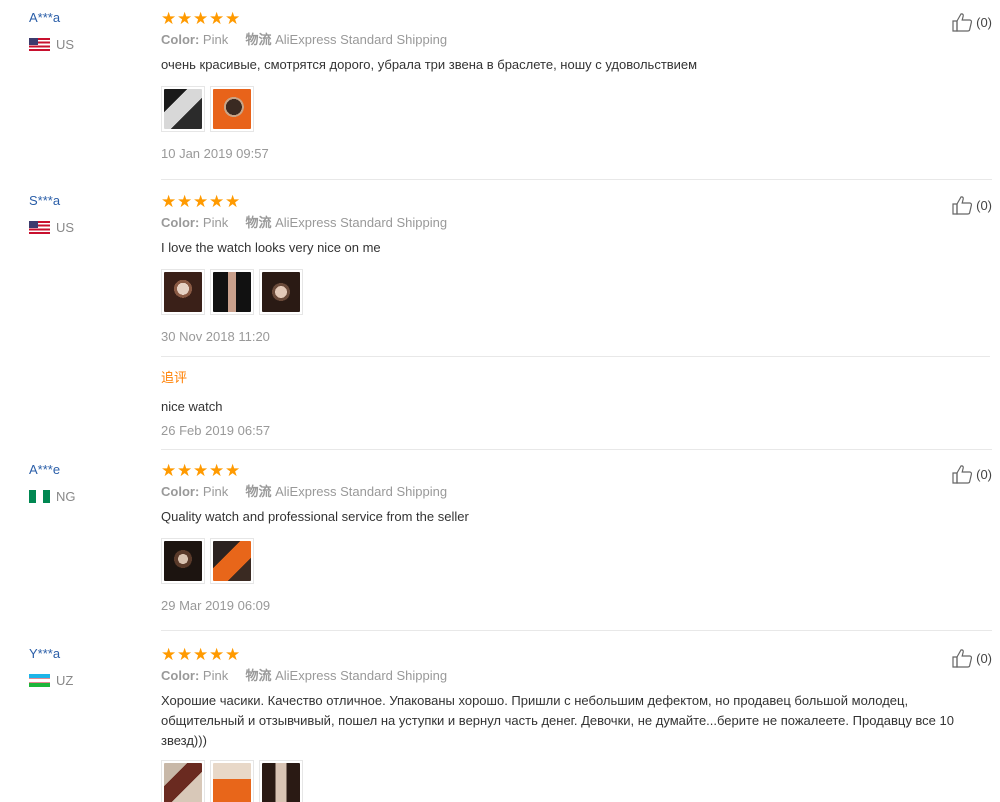 Image resolution: width=1000 pixels, height=802 pixels. Describe the element at coordinates (89, 680) in the screenshot. I see `reviewer-country: UZ` at that location.